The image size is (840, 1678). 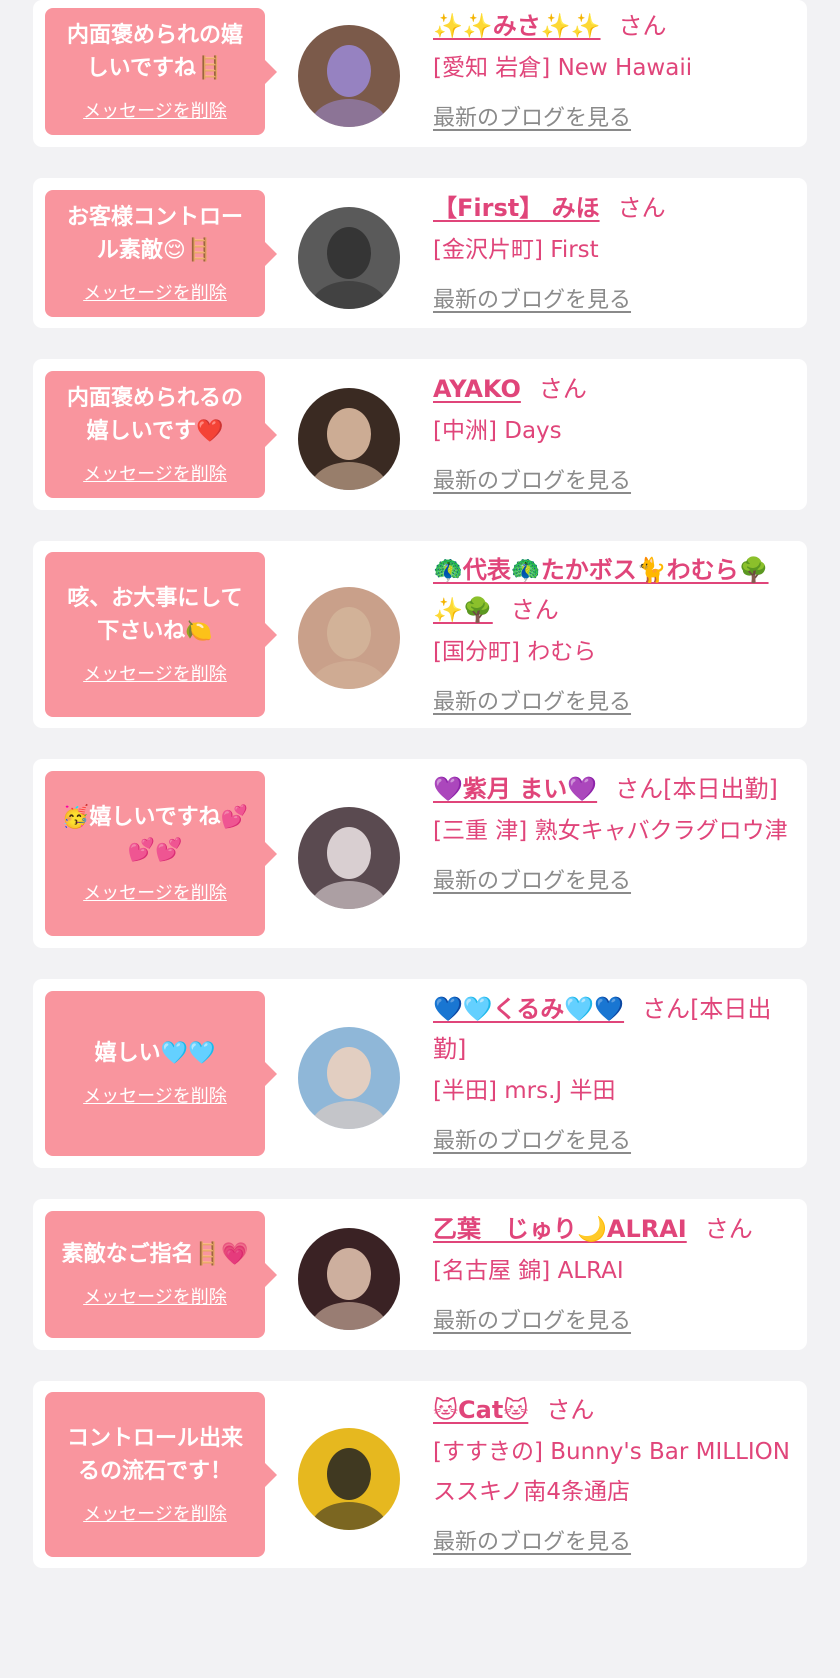 I want to click on shop-location: [三重 津] 熟女キャバクラグロウ津, so click(x=610, y=831).